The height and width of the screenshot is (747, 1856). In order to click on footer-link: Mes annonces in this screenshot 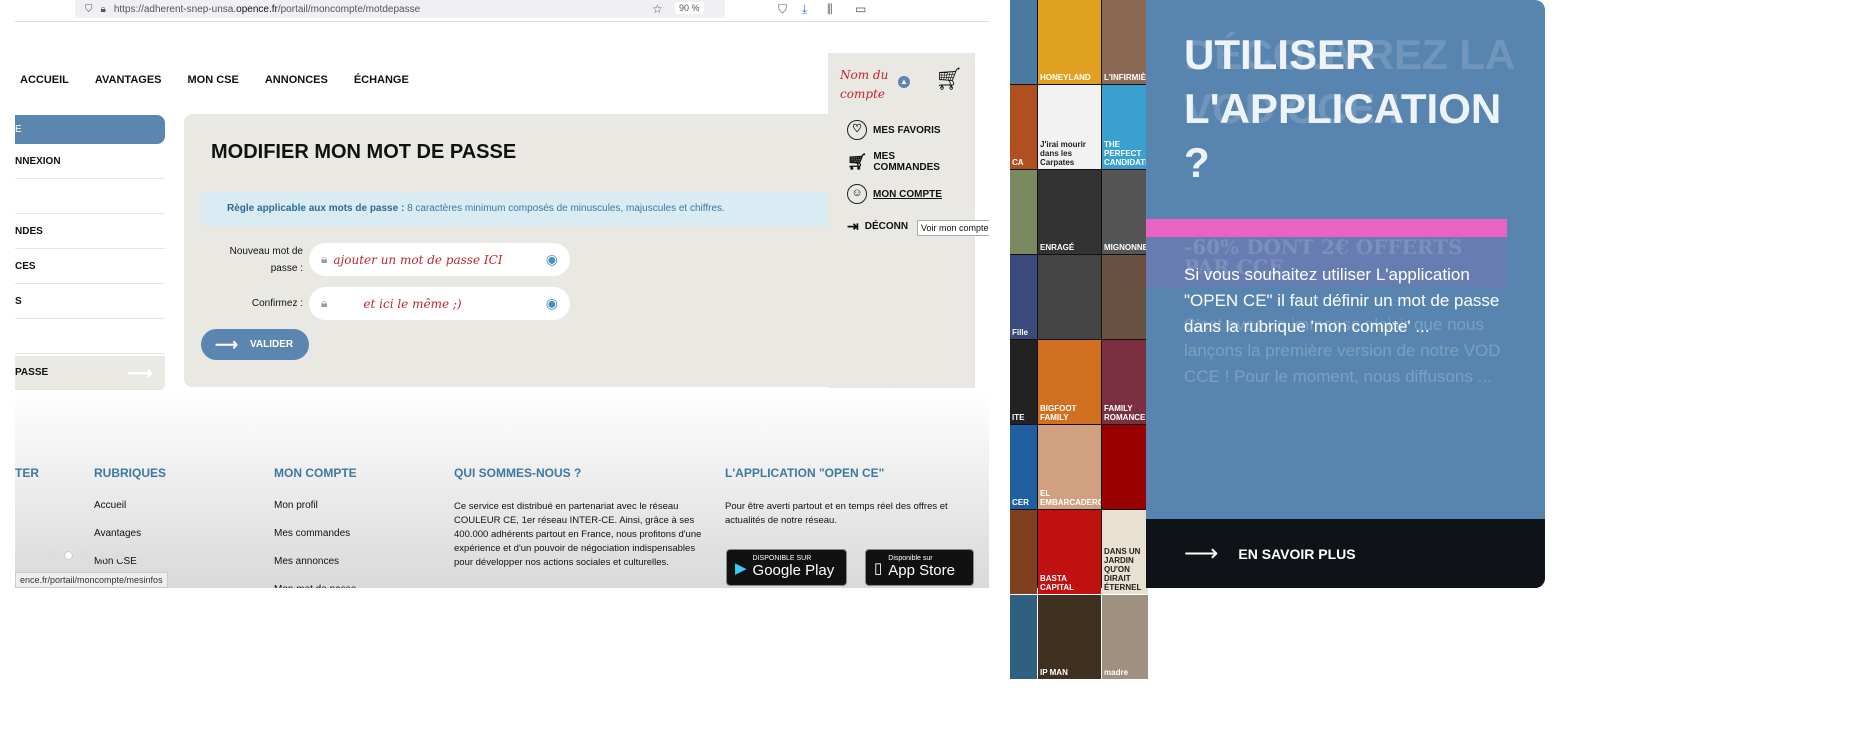, I will do `click(315, 562)`.